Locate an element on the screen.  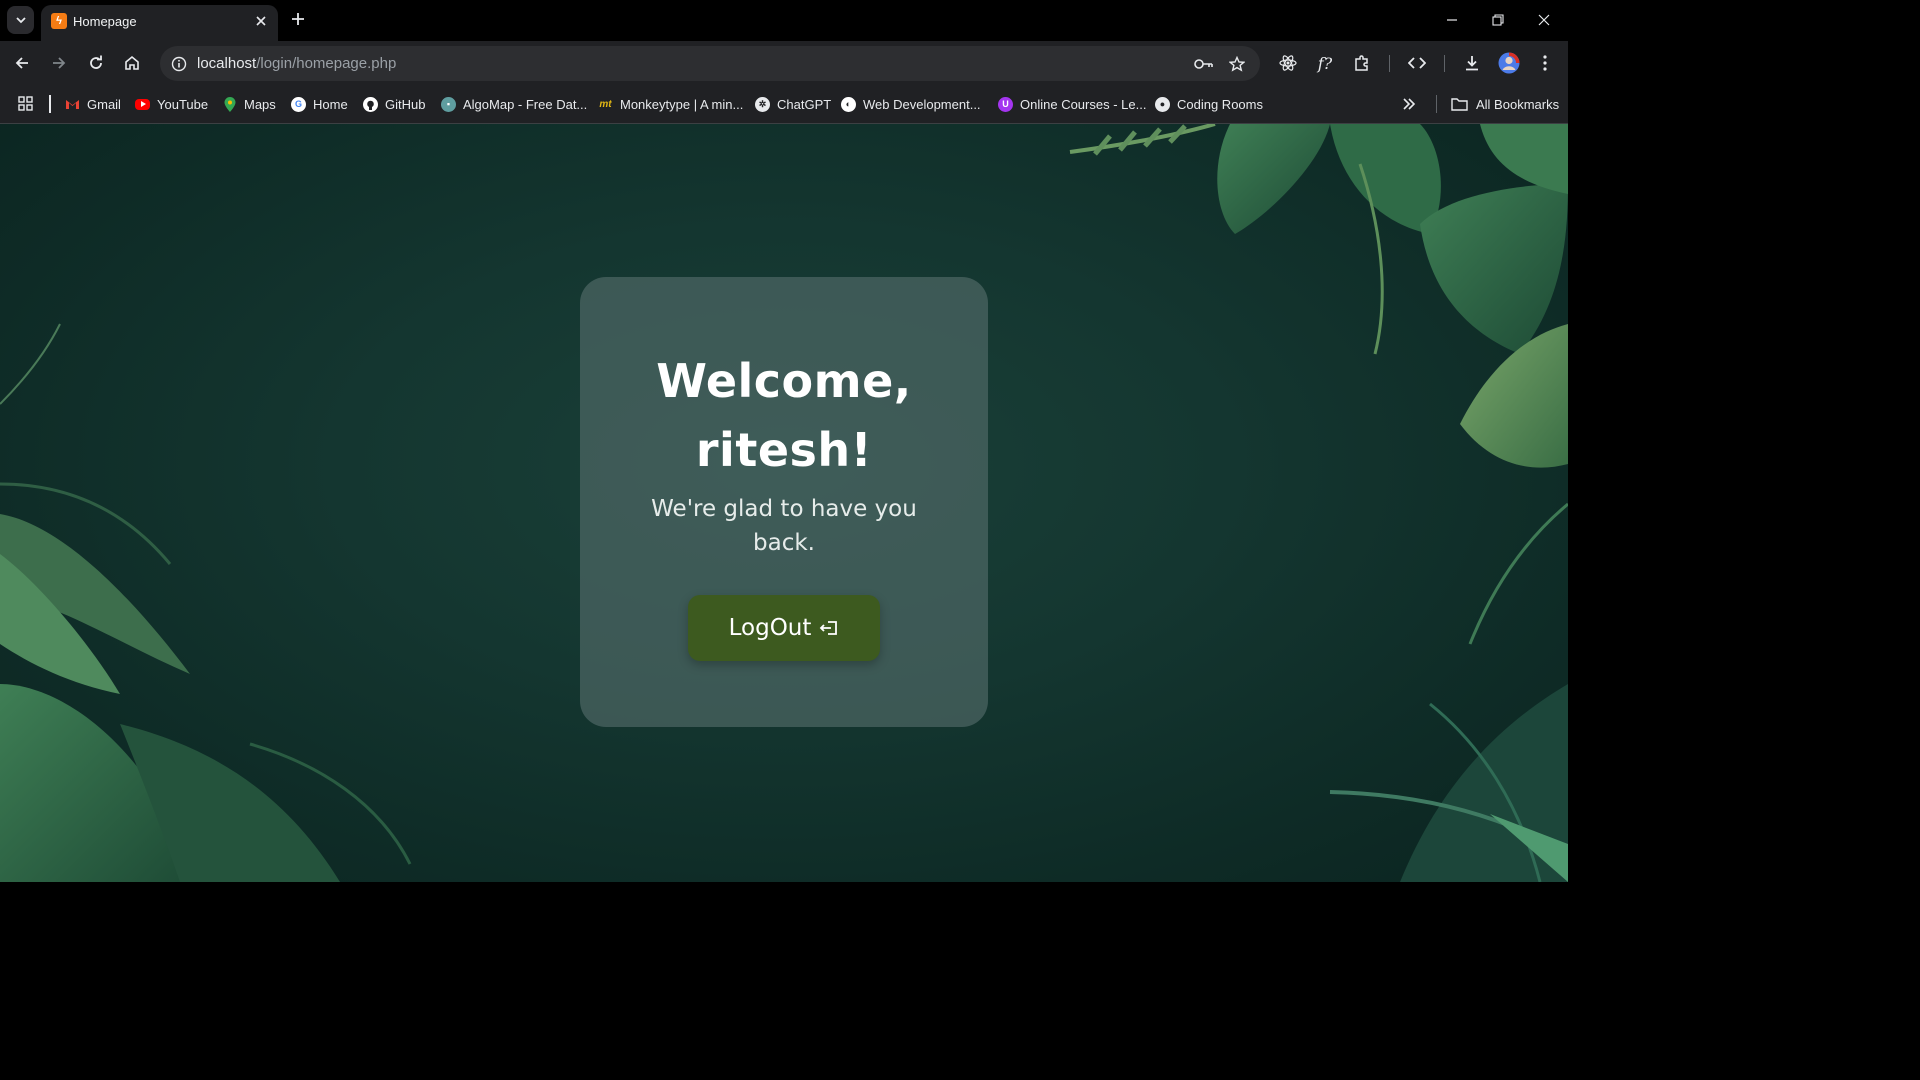
reload-button is located at coordinates (96, 63).